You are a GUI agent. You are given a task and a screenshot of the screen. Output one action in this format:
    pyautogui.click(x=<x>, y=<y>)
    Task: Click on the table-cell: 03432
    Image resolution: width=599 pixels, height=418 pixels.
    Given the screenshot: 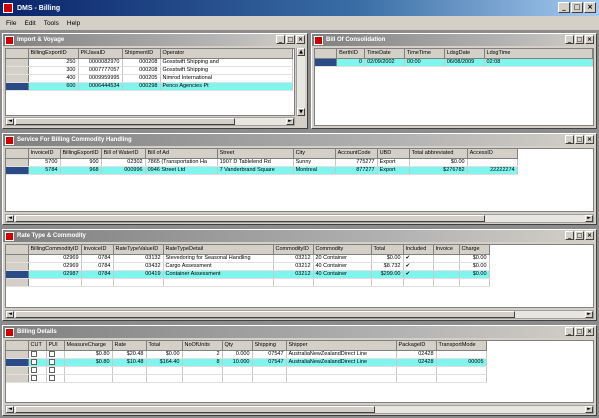 What is the action you would take?
    pyautogui.click(x=138, y=266)
    